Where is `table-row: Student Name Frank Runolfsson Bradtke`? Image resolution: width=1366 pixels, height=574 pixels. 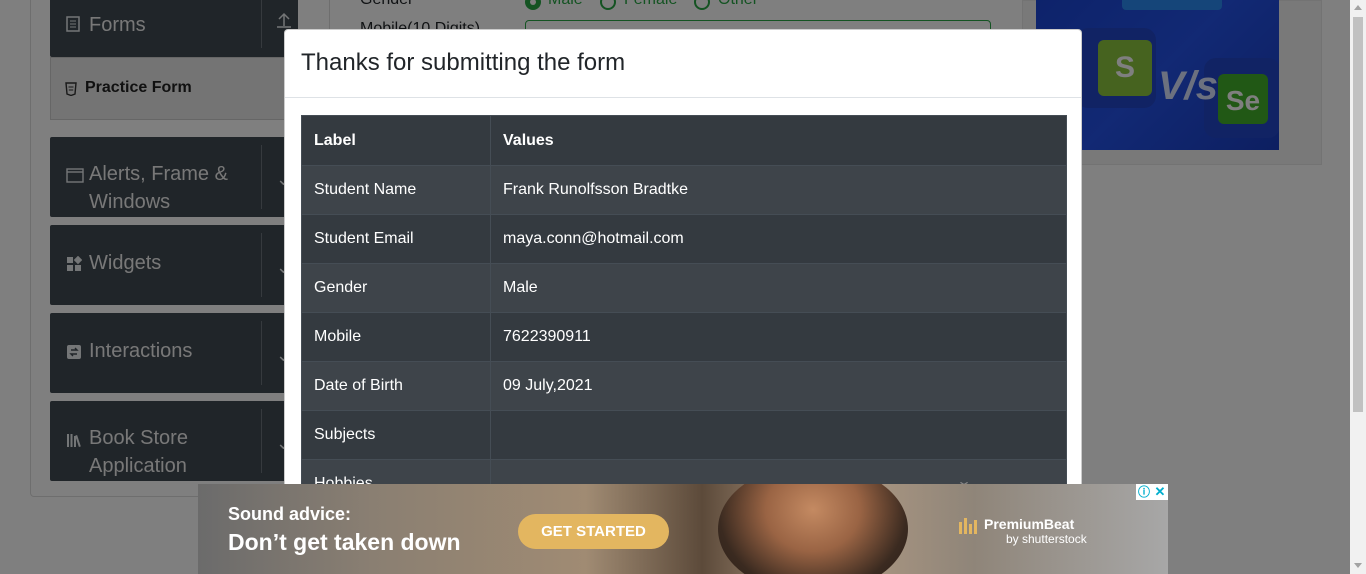 table-row: Student Name Frank Runolfsson Bradtke is located at coordinates (684, 190).